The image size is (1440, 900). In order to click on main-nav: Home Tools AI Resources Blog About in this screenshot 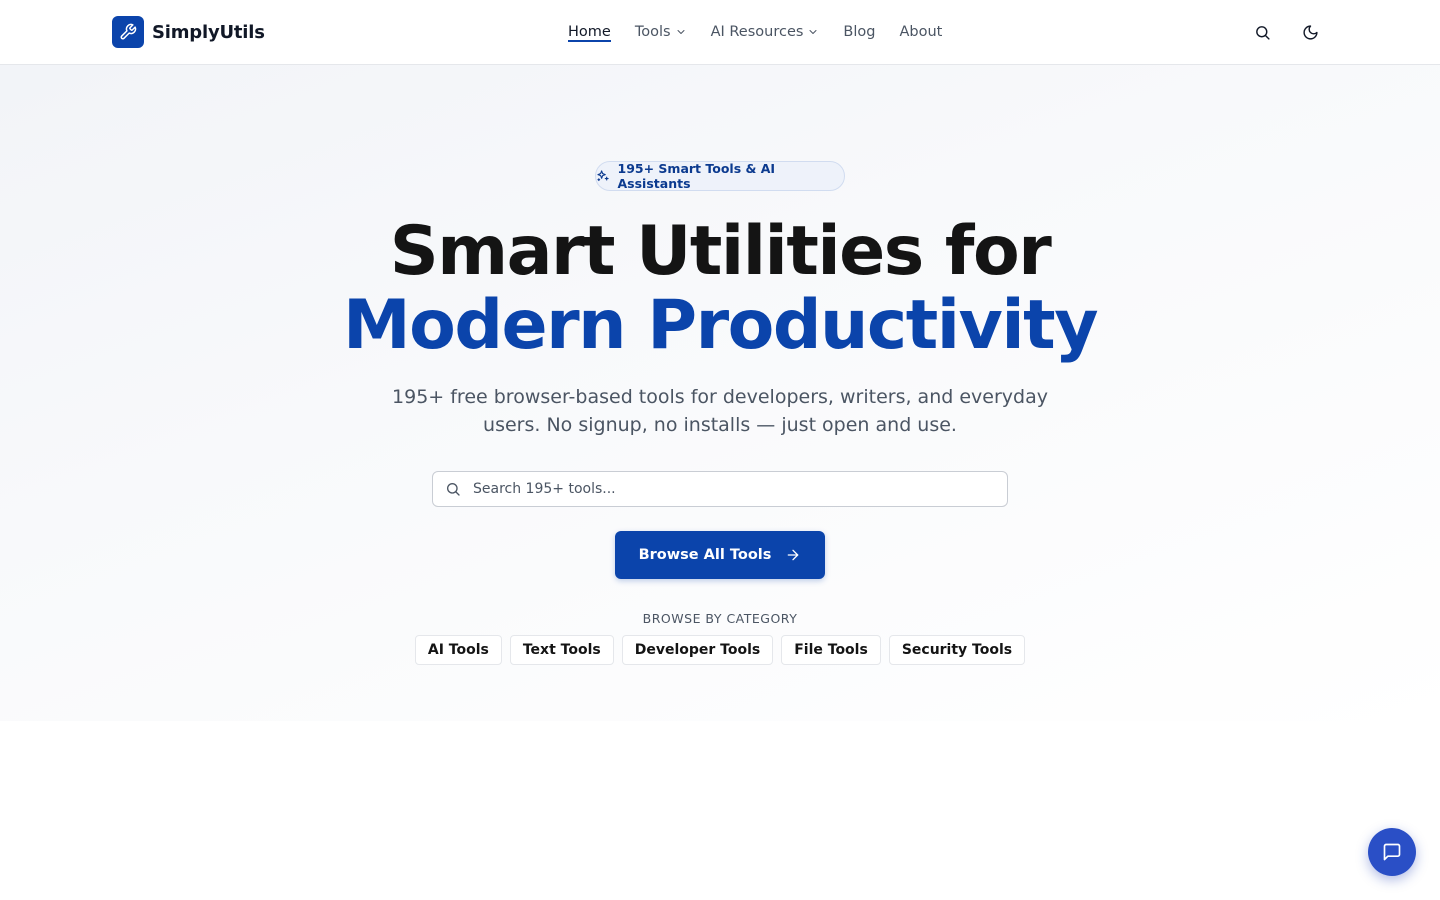, I will do `click(755, 32)`.